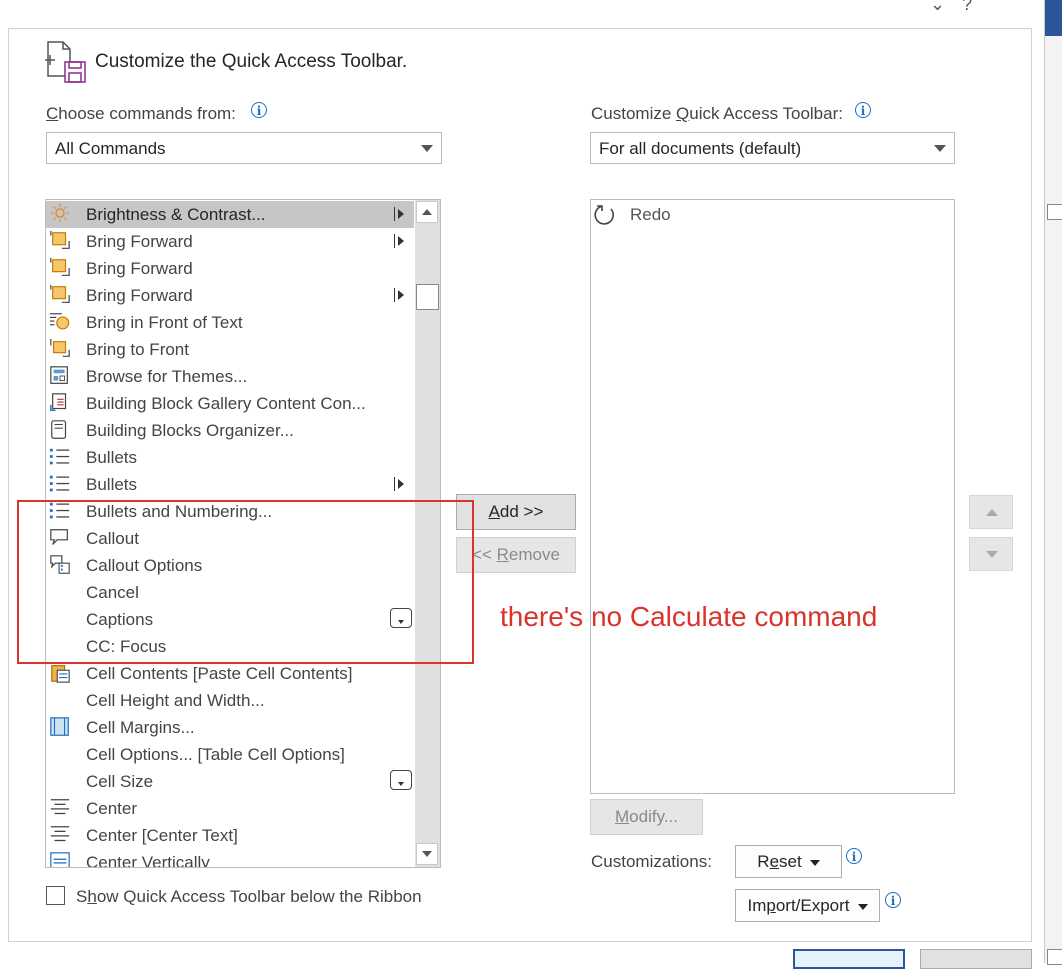 This screenshot has height=969, width=1062. Describe the element at coordinates (763, 861) in the screenshot. I see `reset-button-pre: R` at that location.